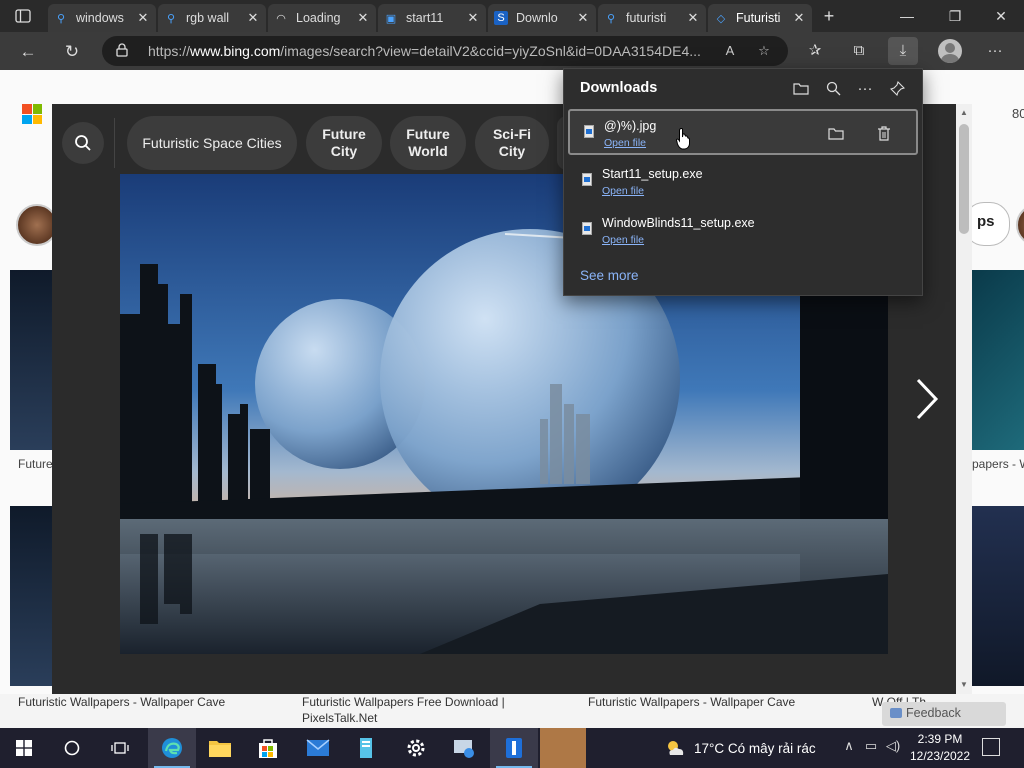 The image size is (1024, 768). I want to click on result-caption: papers - W, so click(998, 464).